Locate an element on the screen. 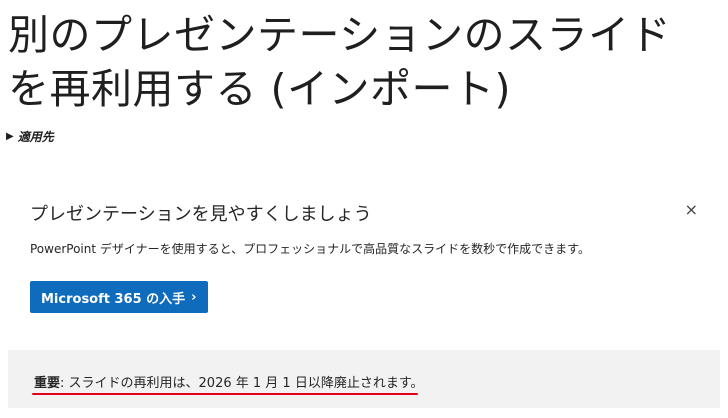 Image resolution: width=728 pixels, height=418 pixels. get-microsoft-365-button: Microsoft 365 の入手 › is located at coordinates (119, 297).